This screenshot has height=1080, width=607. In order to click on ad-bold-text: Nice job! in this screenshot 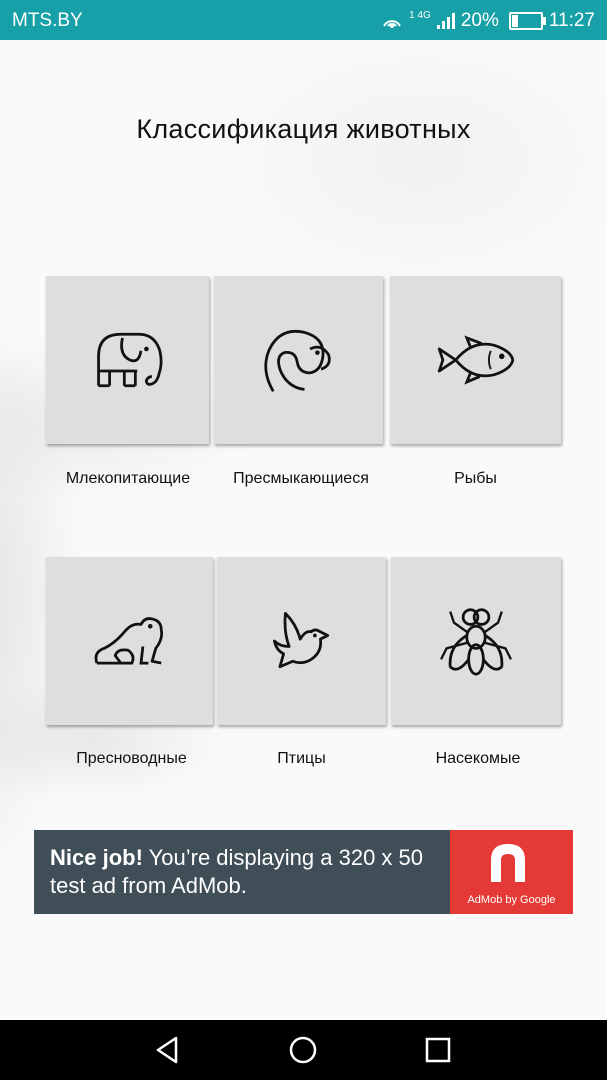, I will do `click(96, 857)`.